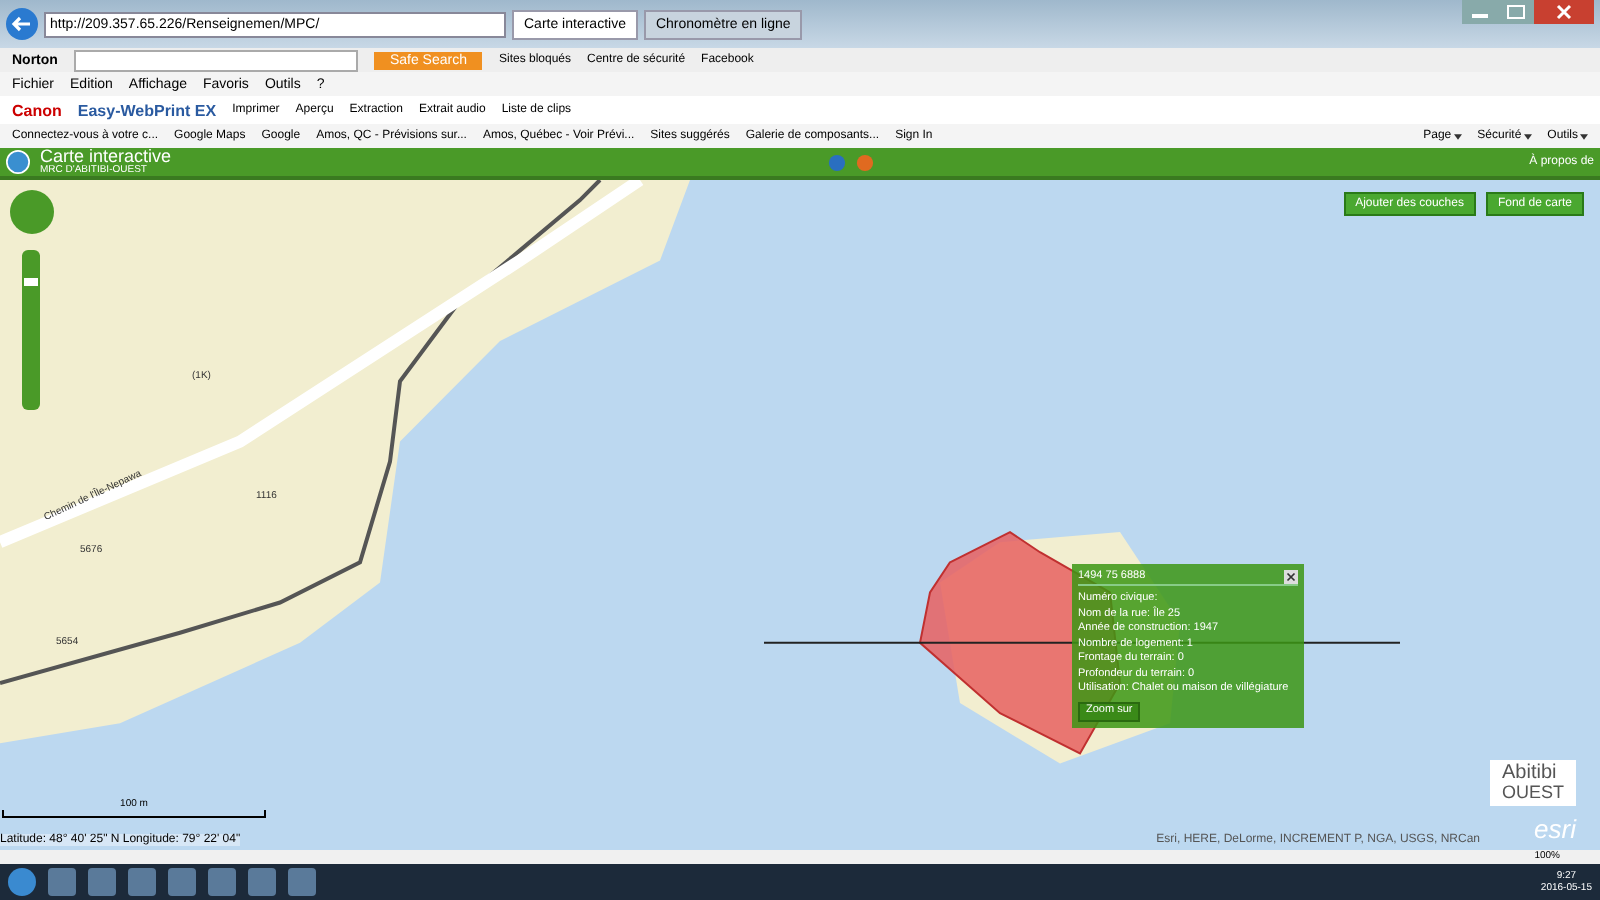  I want to click on maximize-button, so click(1516, 12).